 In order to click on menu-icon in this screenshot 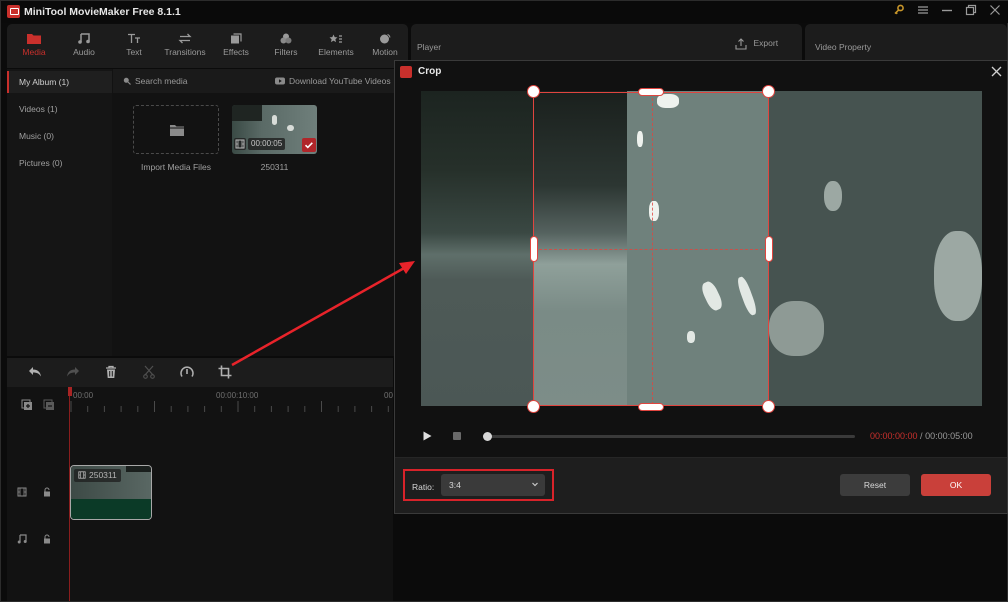, I will do `click(923, 12)`.